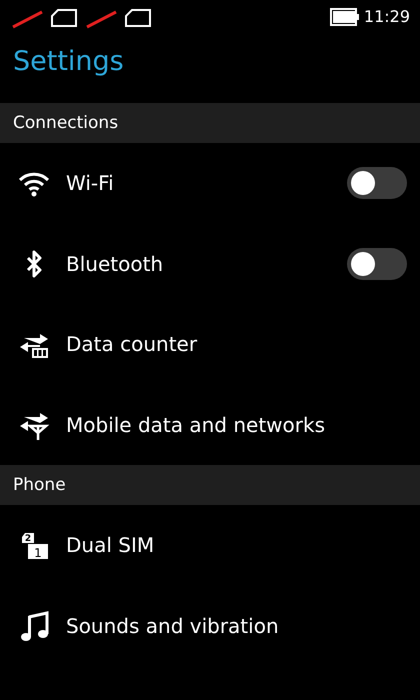 The image size is (420, 700). What do you see at coordinates (345, 17) in the screenshot?
I see `battery-icon` at bounding box center [345, 17].